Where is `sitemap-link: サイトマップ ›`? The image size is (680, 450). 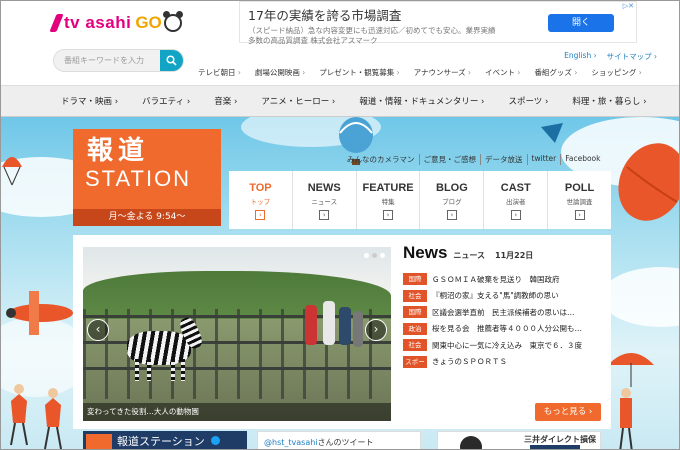
sitemap-link: サイトマップ › is located at coordinates (632, 56).